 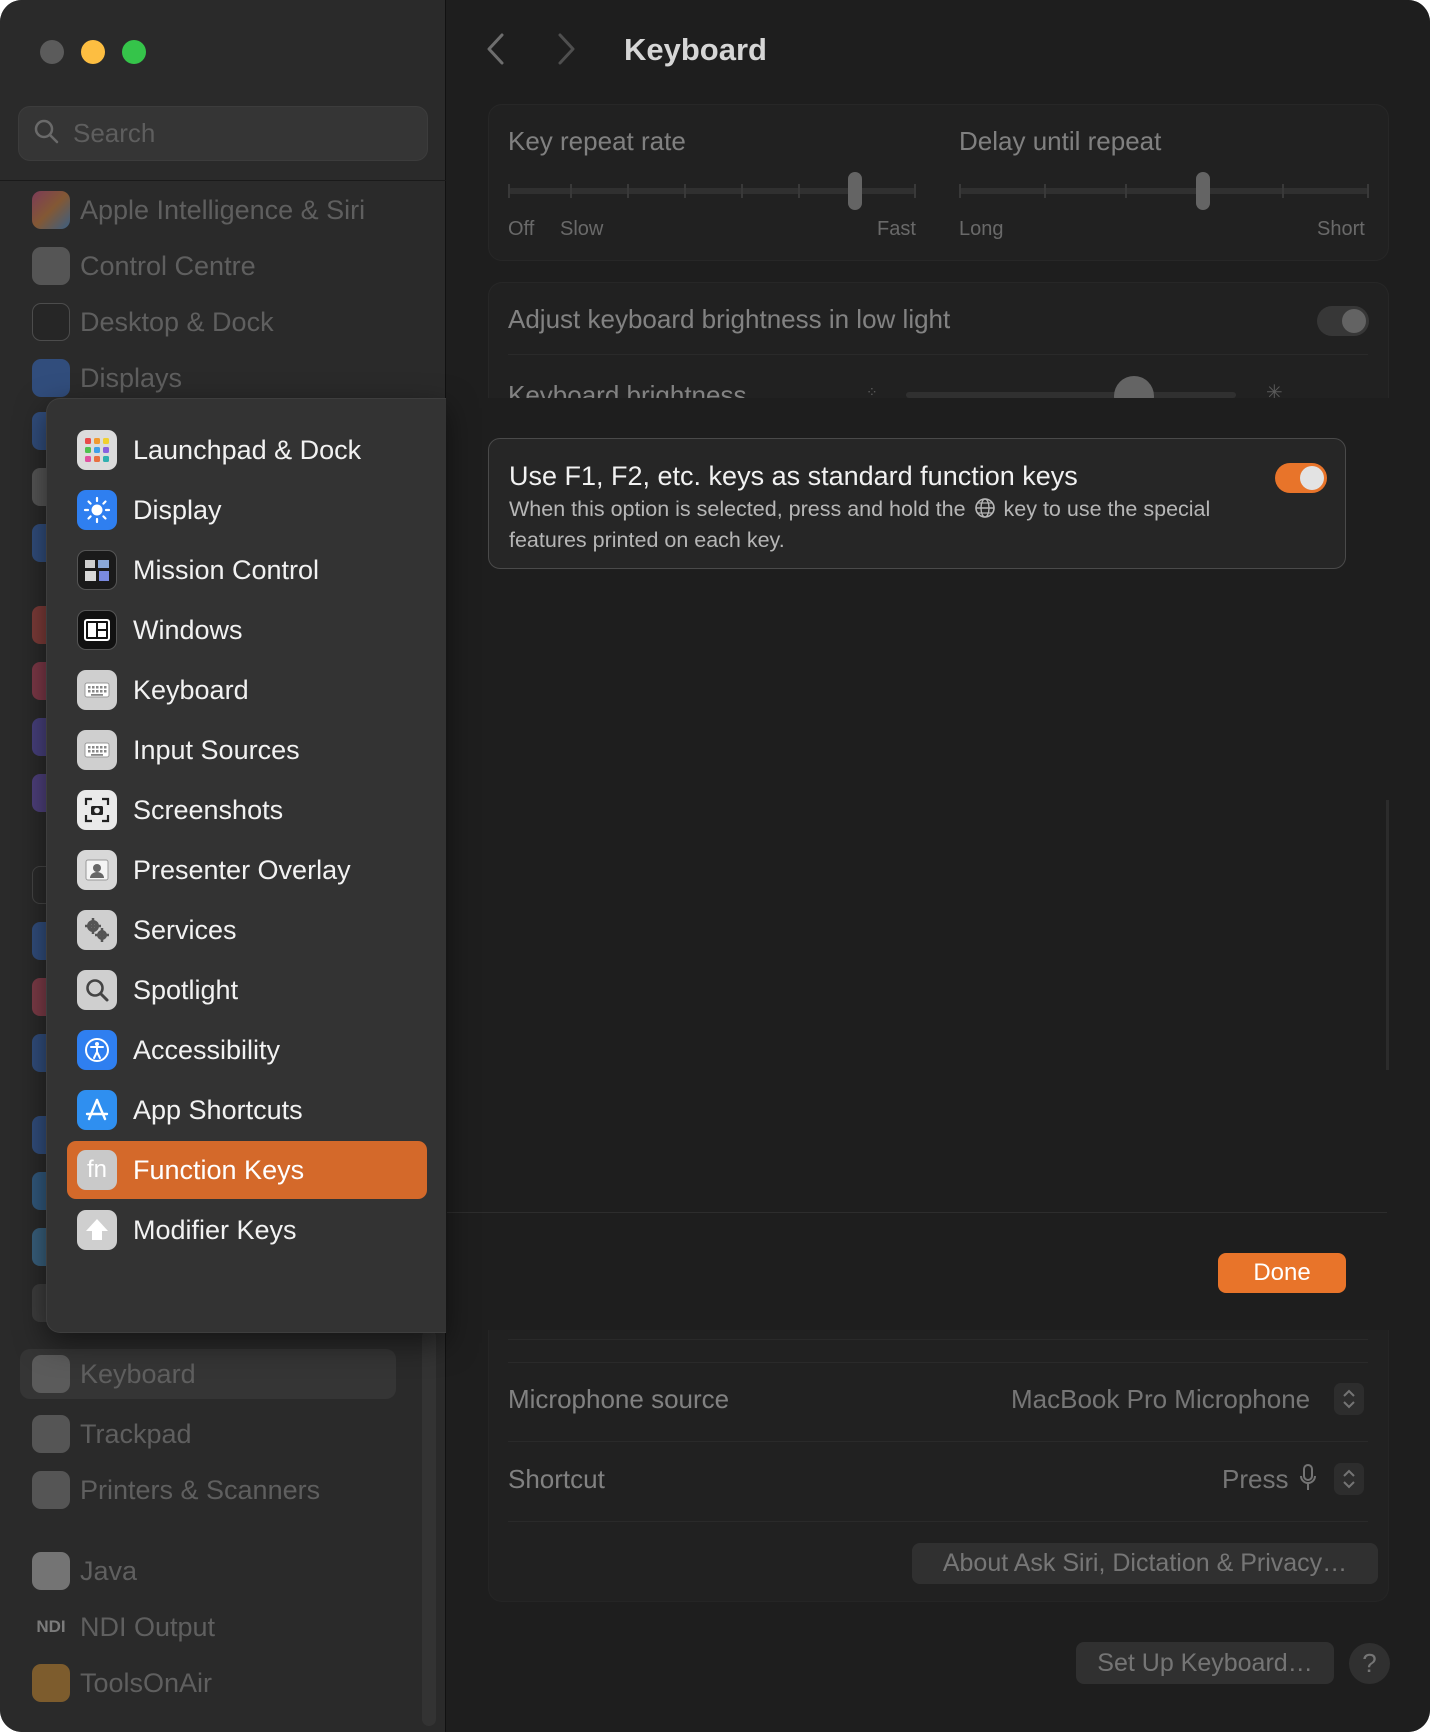 I want to click on microphone-icon, so click(x=1308, y=1480).